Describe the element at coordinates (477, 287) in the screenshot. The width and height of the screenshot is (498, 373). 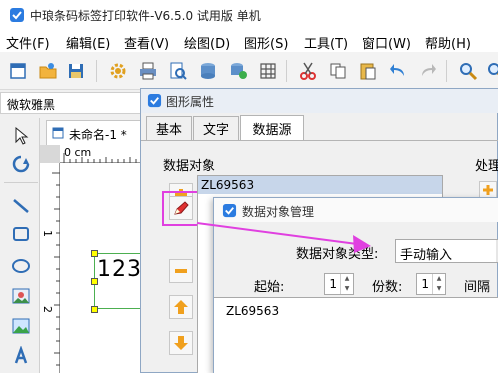
I see `interval-label: 间隔` at that location.